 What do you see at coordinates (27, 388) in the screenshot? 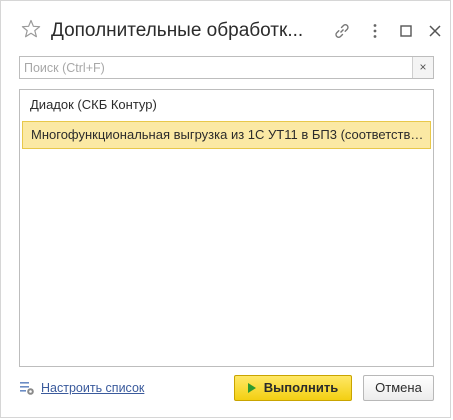
I see `list-settings-icon` at bounding box center [27, 388].